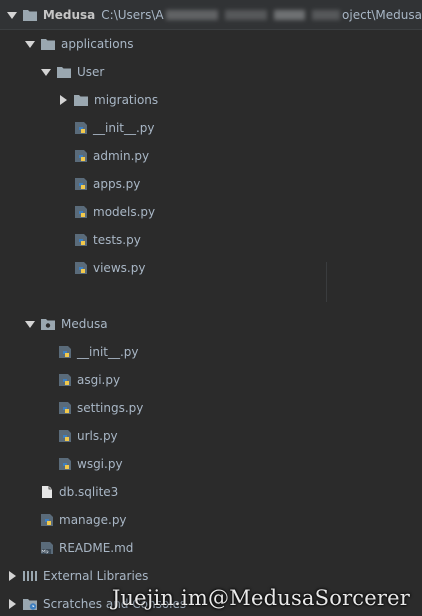  What do you see at coordinates (121, 156) in the screenshot?
I see `file-label: admin.py` at bounding box center [121, 156].